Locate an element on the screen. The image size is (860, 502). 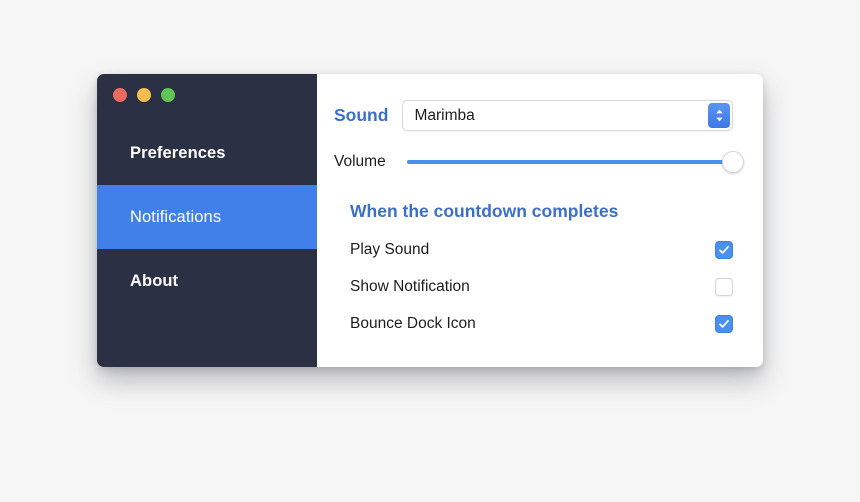
option-row-show-notification: Show Notification is located at coordinates (533, 287).